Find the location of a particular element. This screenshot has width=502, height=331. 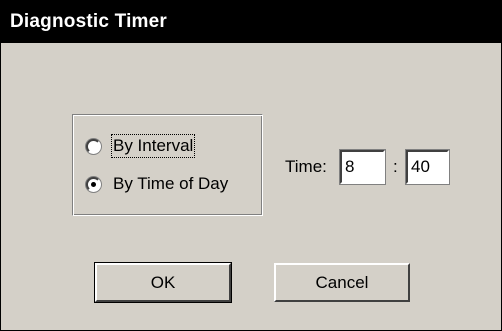

ok-button: OK is located at coordinates (163, 282).